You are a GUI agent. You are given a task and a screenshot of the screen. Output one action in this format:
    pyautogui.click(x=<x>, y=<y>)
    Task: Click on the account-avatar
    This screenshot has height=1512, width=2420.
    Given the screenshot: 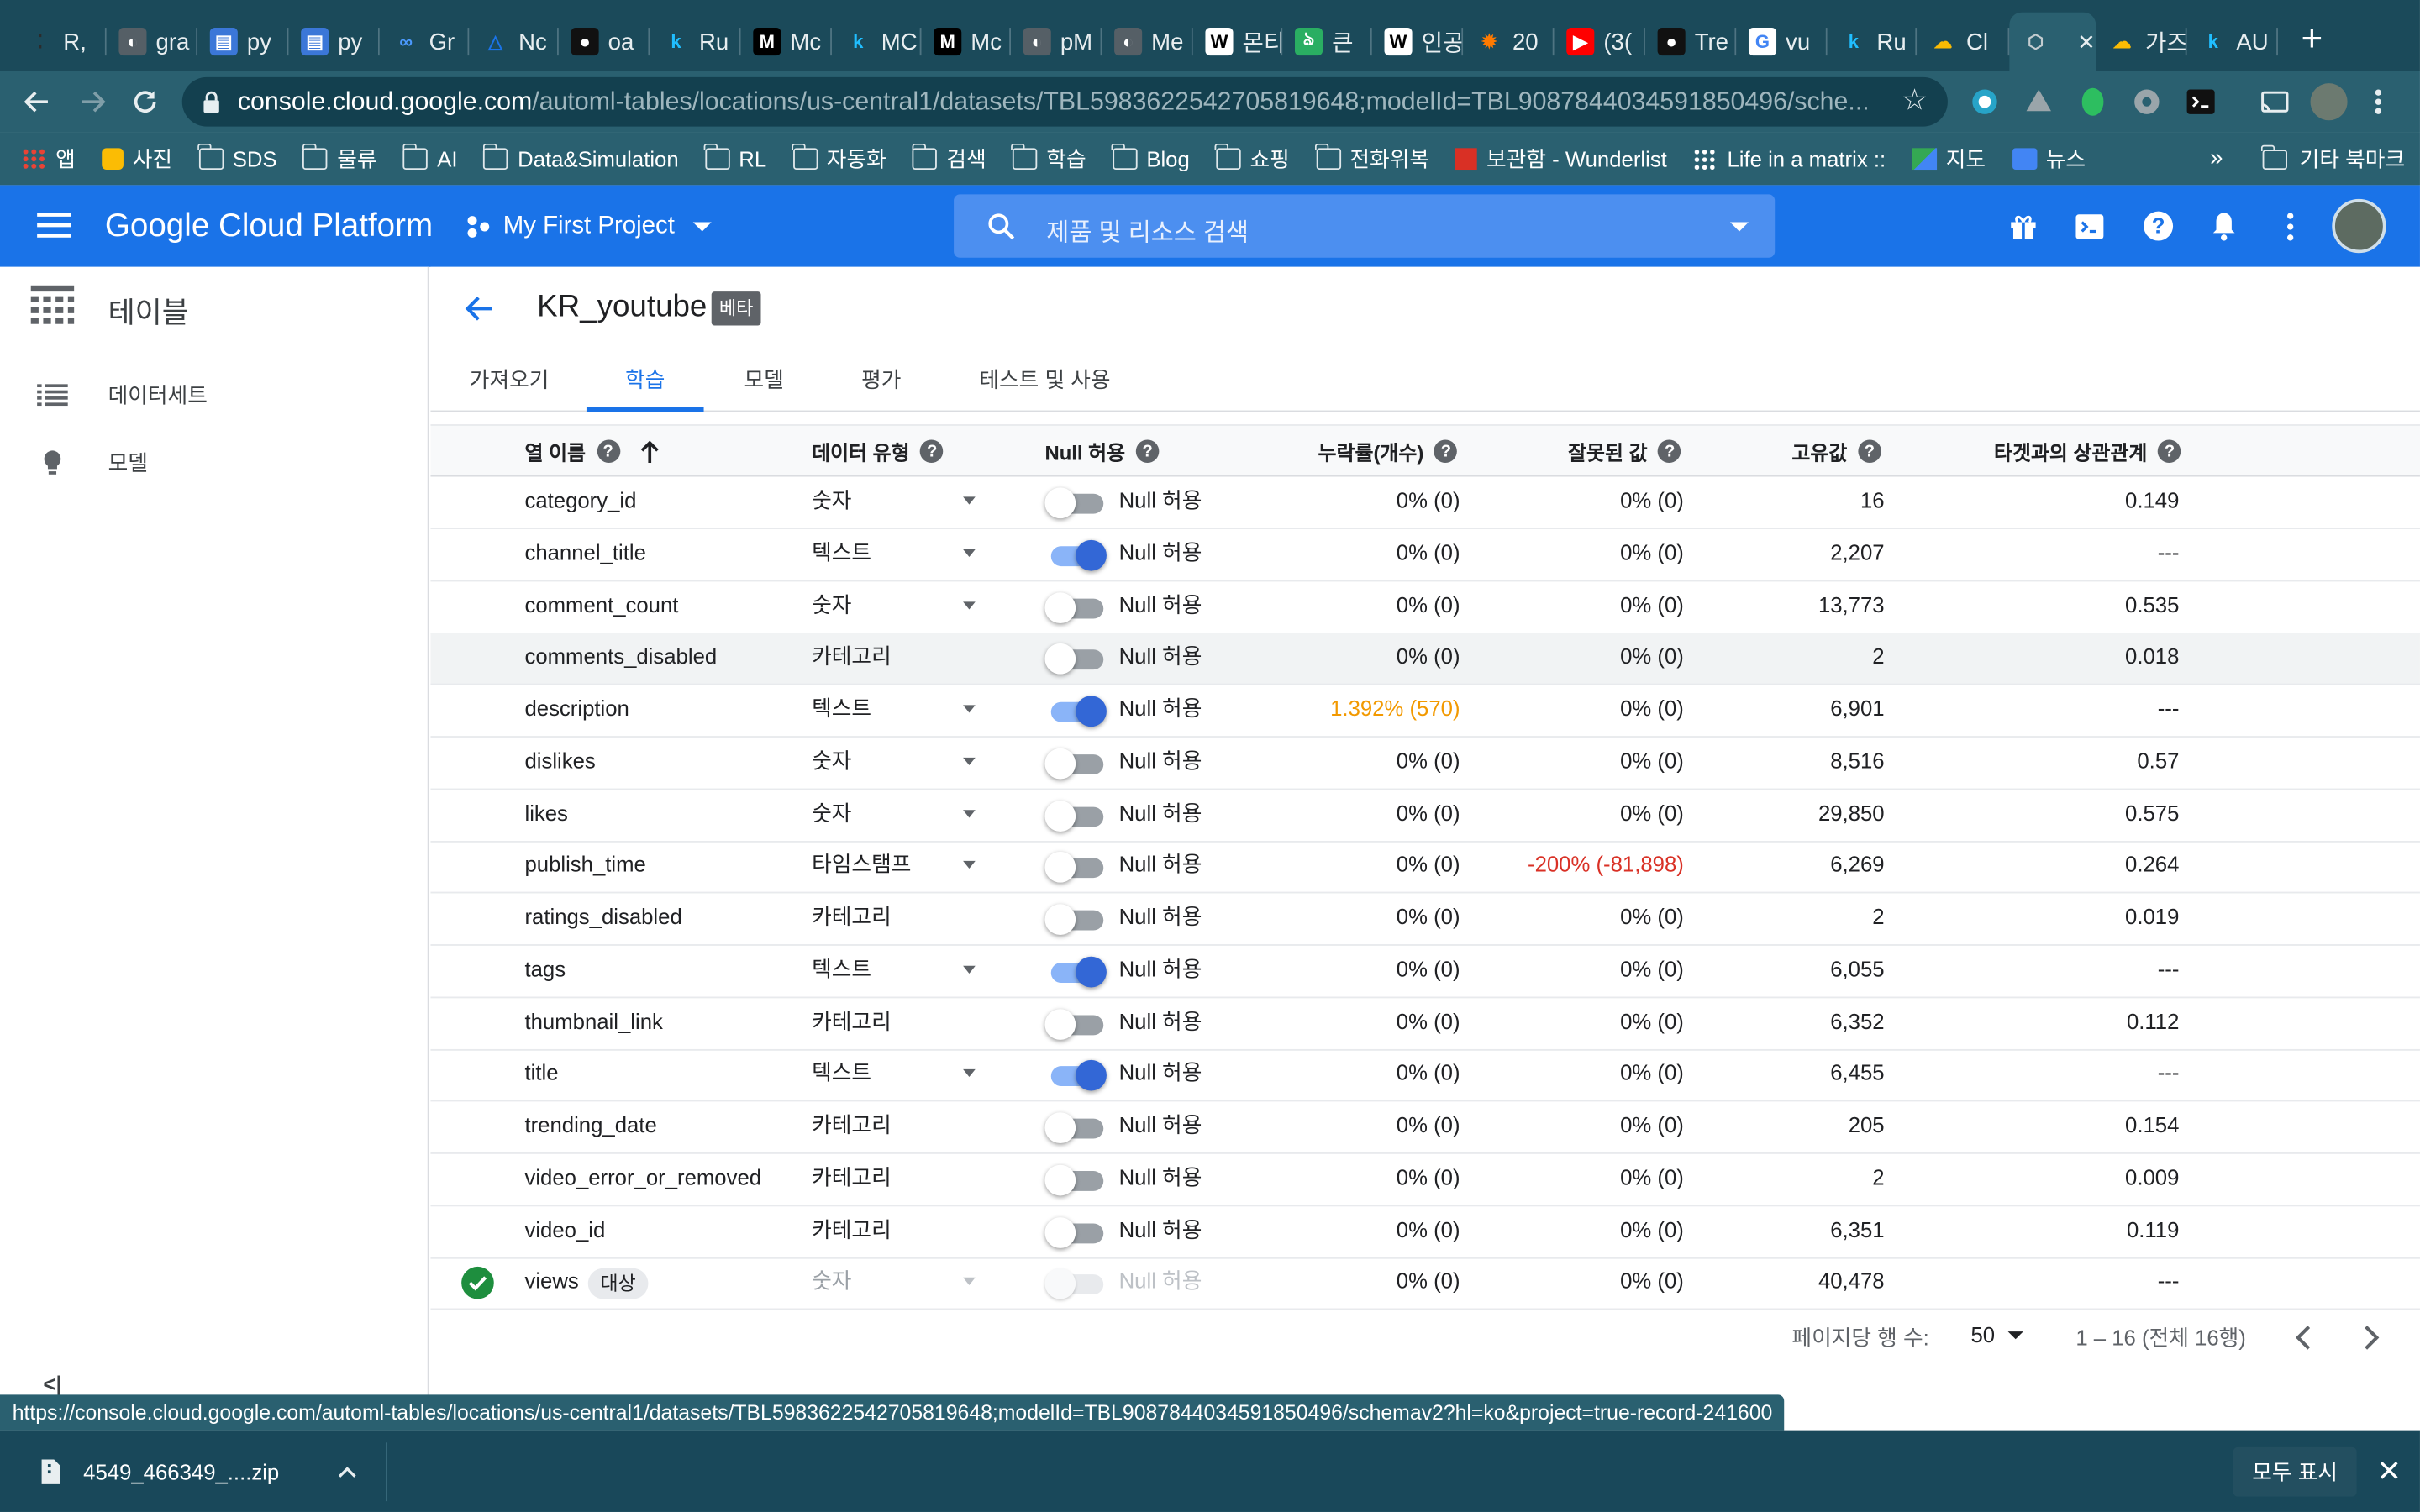 What is the action you would take?
    pyautogui.click(x=2359, y=226)
    